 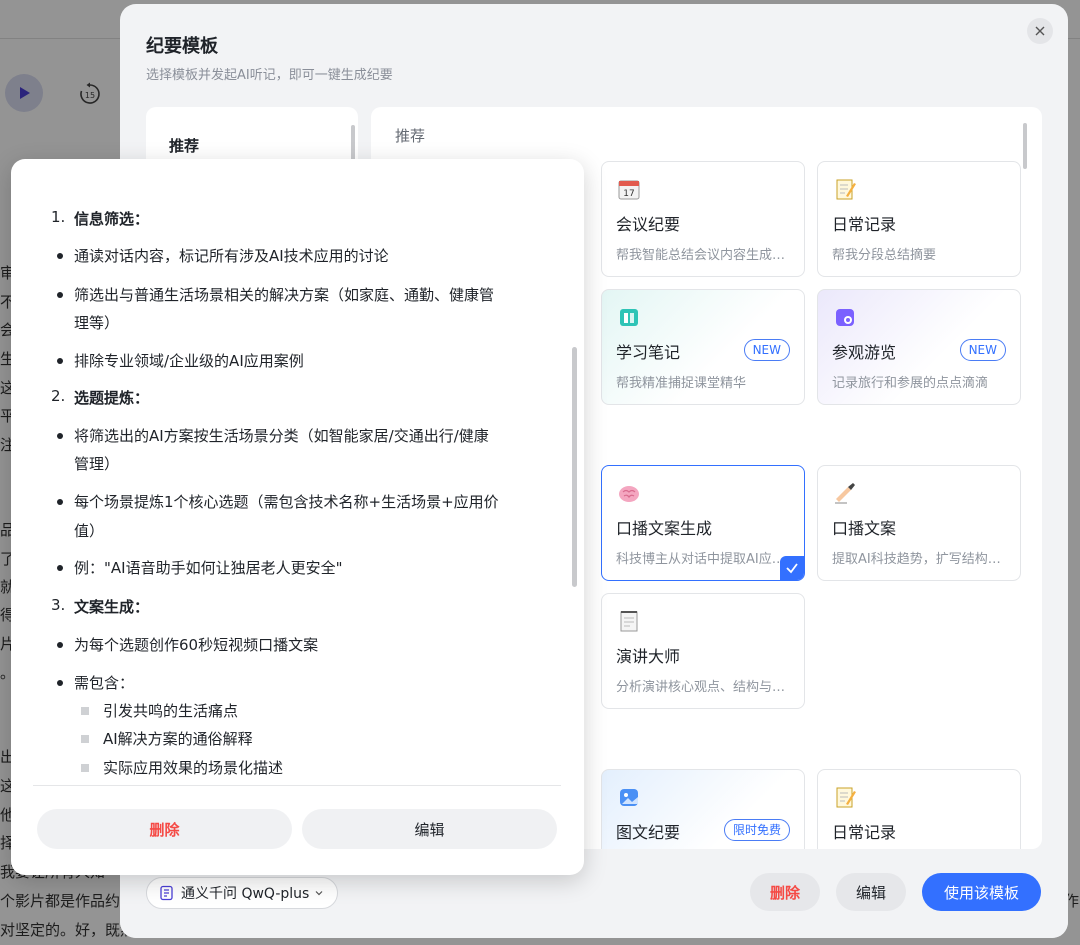 What do you see at coordinates (919, 809) in the screenshot?
I see `template-card-daily-2: 日常记录` at bounding box center [919, 809].